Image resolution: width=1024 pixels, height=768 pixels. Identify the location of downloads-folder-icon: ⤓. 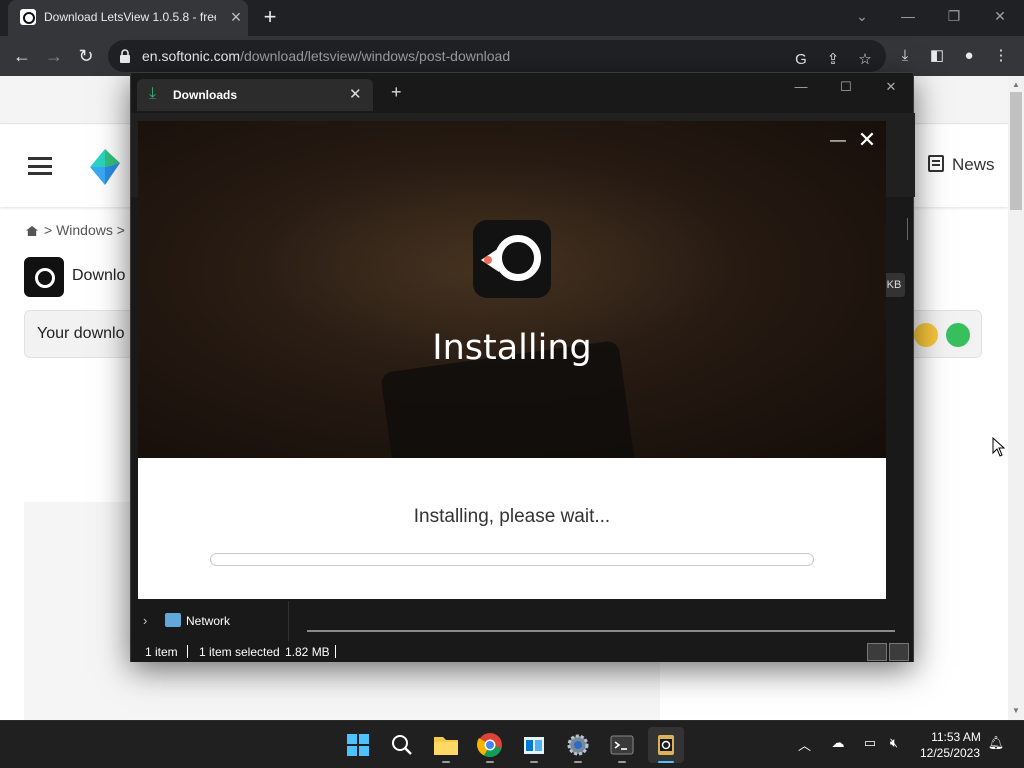
(153, 93).